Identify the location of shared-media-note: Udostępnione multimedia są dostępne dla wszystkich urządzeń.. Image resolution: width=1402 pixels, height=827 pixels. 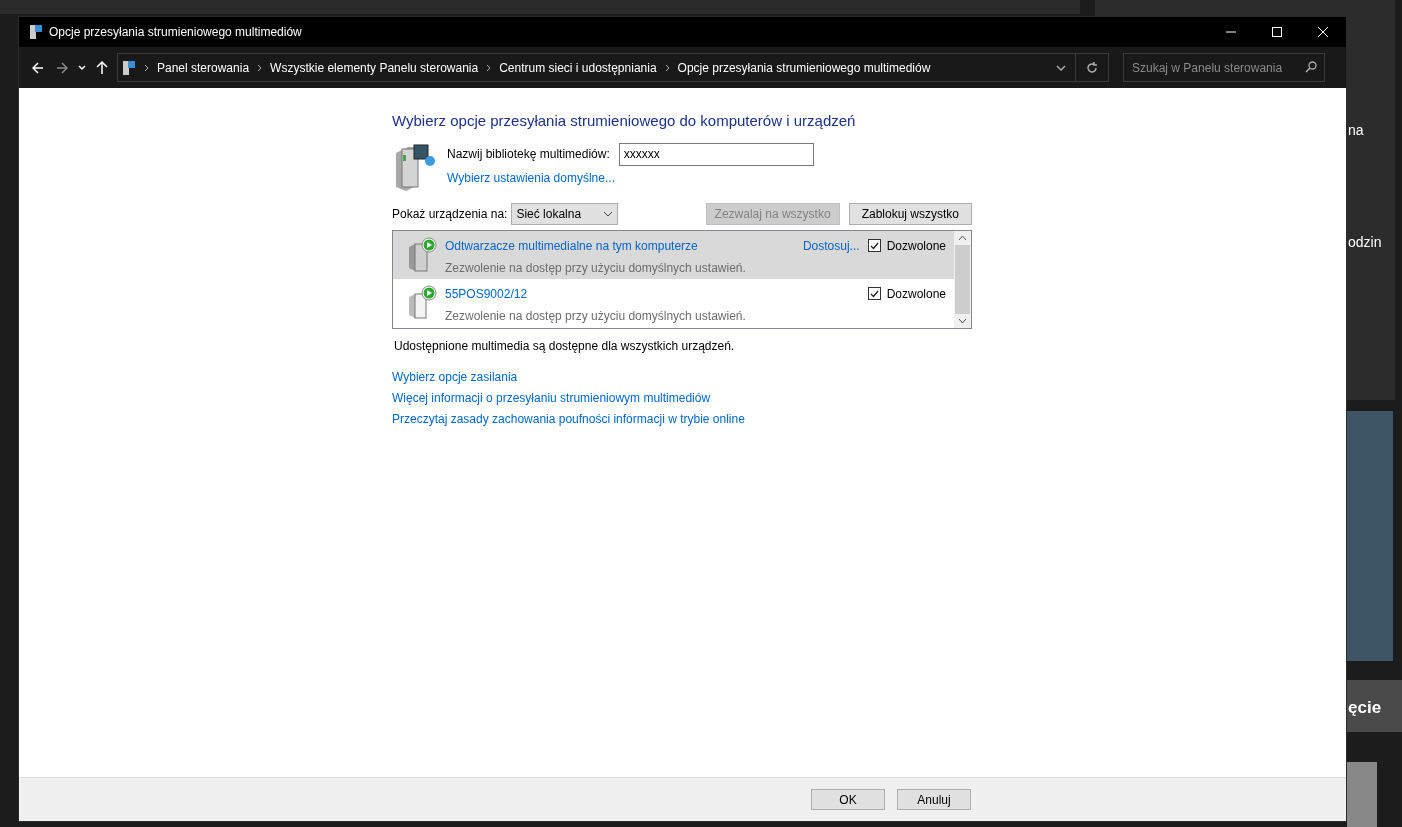
(565, 346).